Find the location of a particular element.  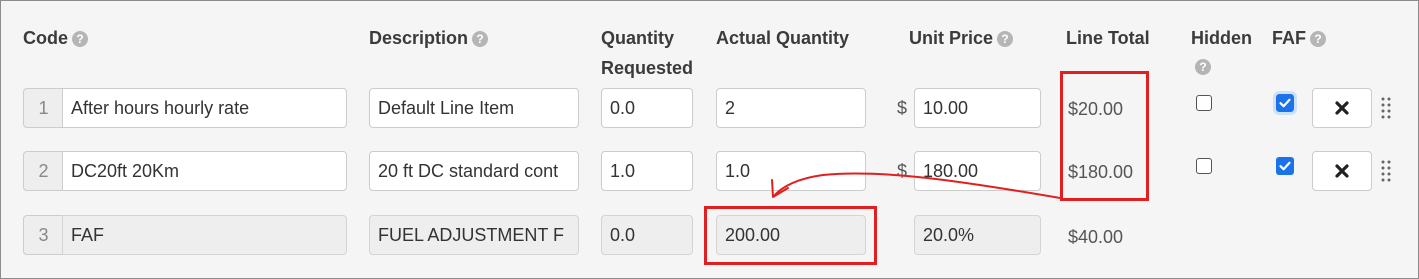

header-quantity-requested: Quantity Requested is located at coordinates (647, 53).